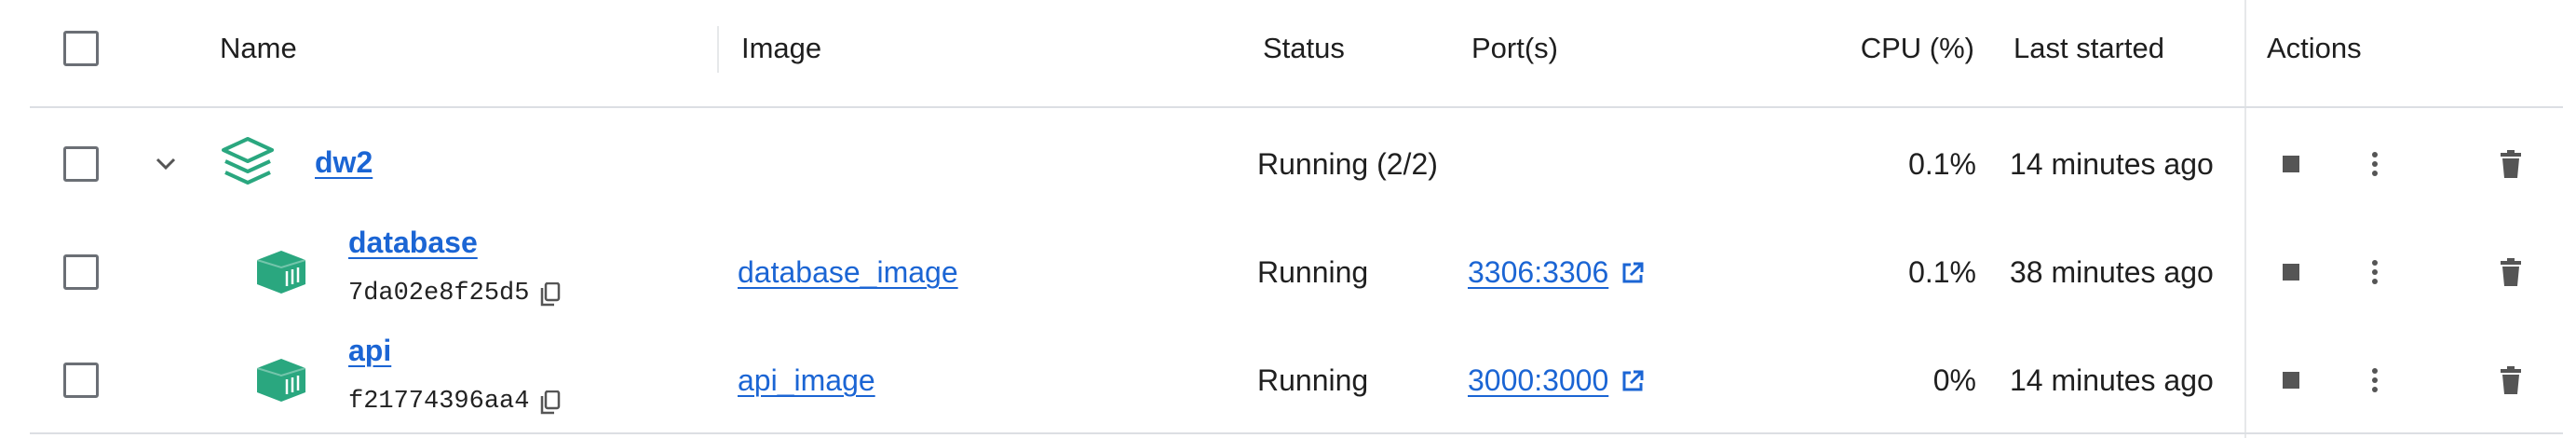 This screenshot has width=2576, height=438. Describe the element at coordinates (248, 162) in the screenshot. I see `stack-icon` at that location.